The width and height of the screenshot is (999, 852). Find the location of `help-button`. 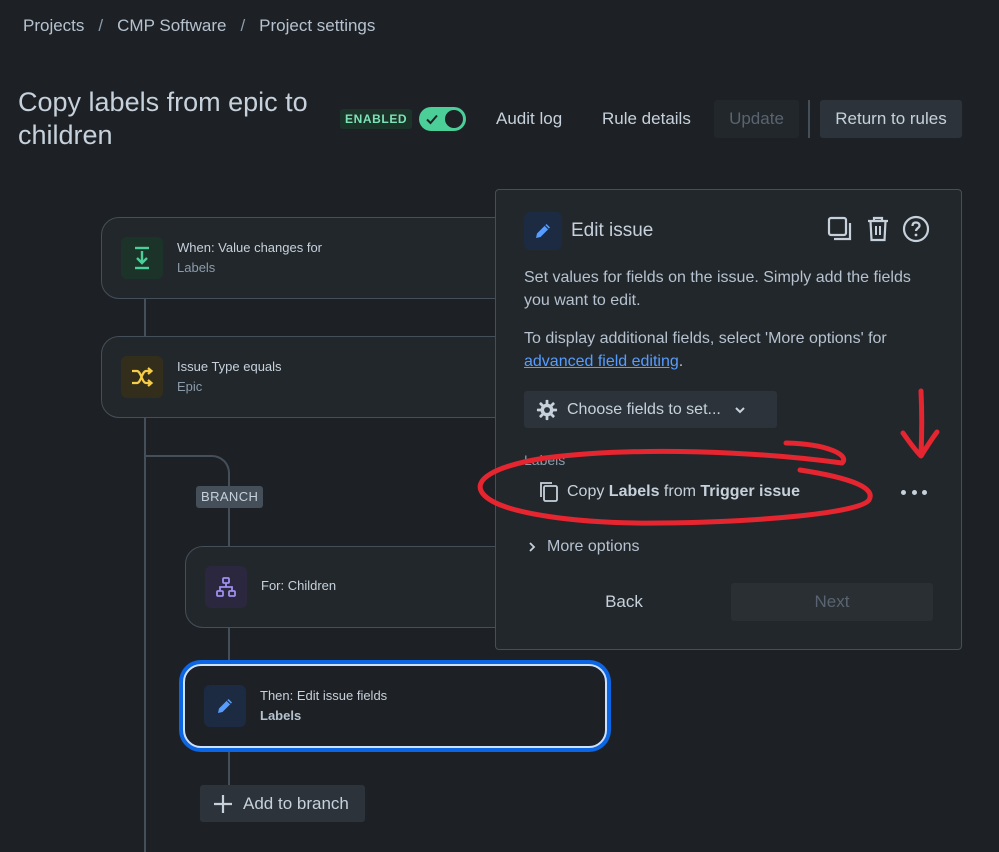

help-button is located at coordinates (916, 229).